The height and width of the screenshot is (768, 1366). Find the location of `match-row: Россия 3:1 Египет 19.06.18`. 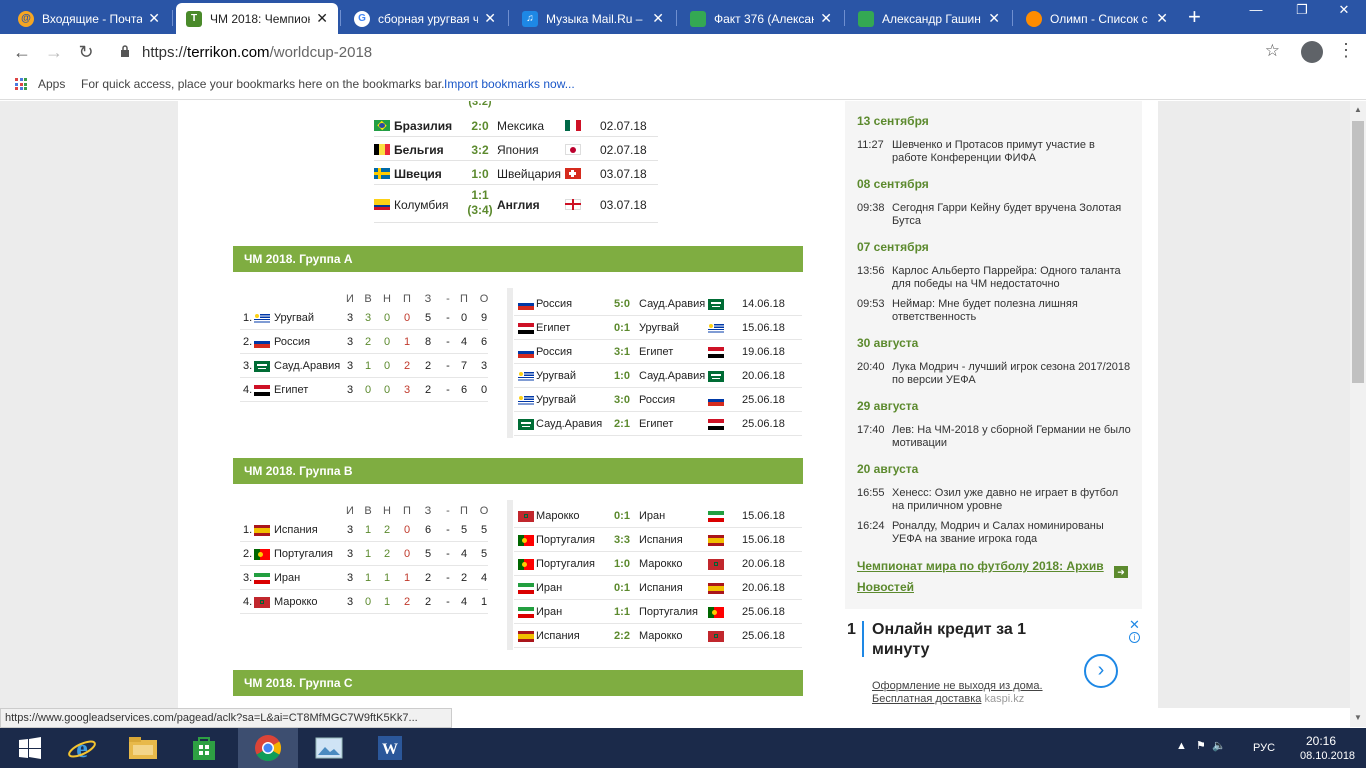

match-row: Россия 3:1 Египет 19.06.18 is located at coordinates (658, 352).